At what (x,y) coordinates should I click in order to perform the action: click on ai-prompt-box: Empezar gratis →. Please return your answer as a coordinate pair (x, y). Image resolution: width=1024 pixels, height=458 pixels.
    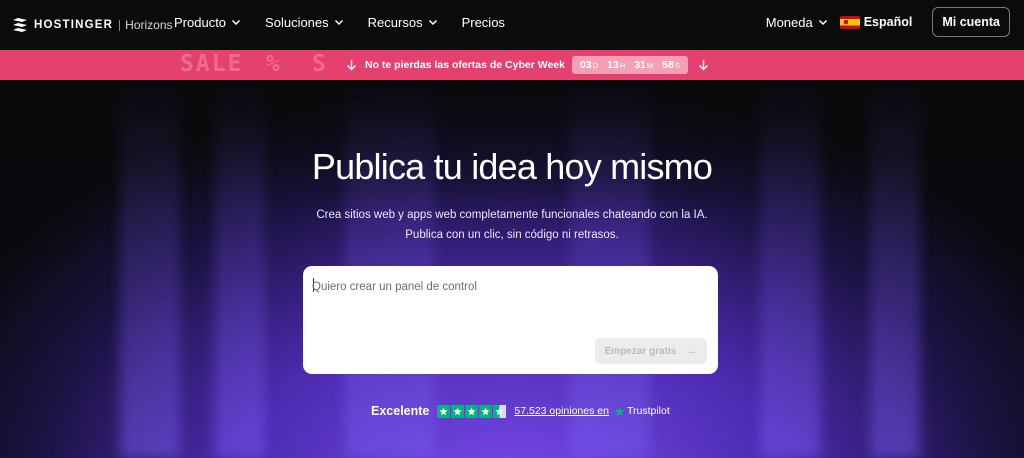
    Looking at the image, I should click on (510, 320).